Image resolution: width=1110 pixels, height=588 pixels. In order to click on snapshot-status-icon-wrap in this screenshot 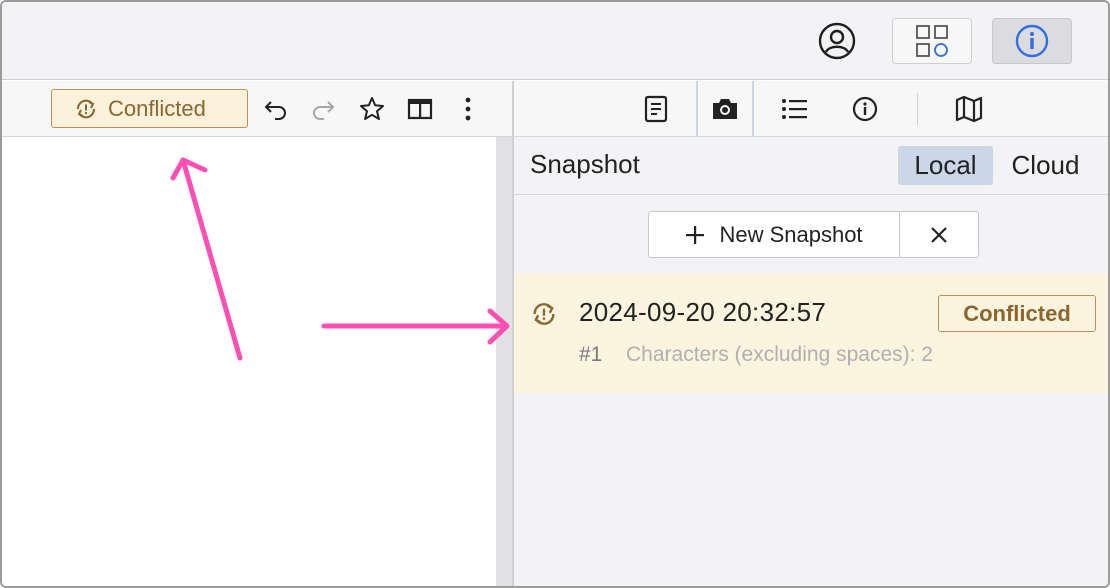, I will do `click(544, 316)`.